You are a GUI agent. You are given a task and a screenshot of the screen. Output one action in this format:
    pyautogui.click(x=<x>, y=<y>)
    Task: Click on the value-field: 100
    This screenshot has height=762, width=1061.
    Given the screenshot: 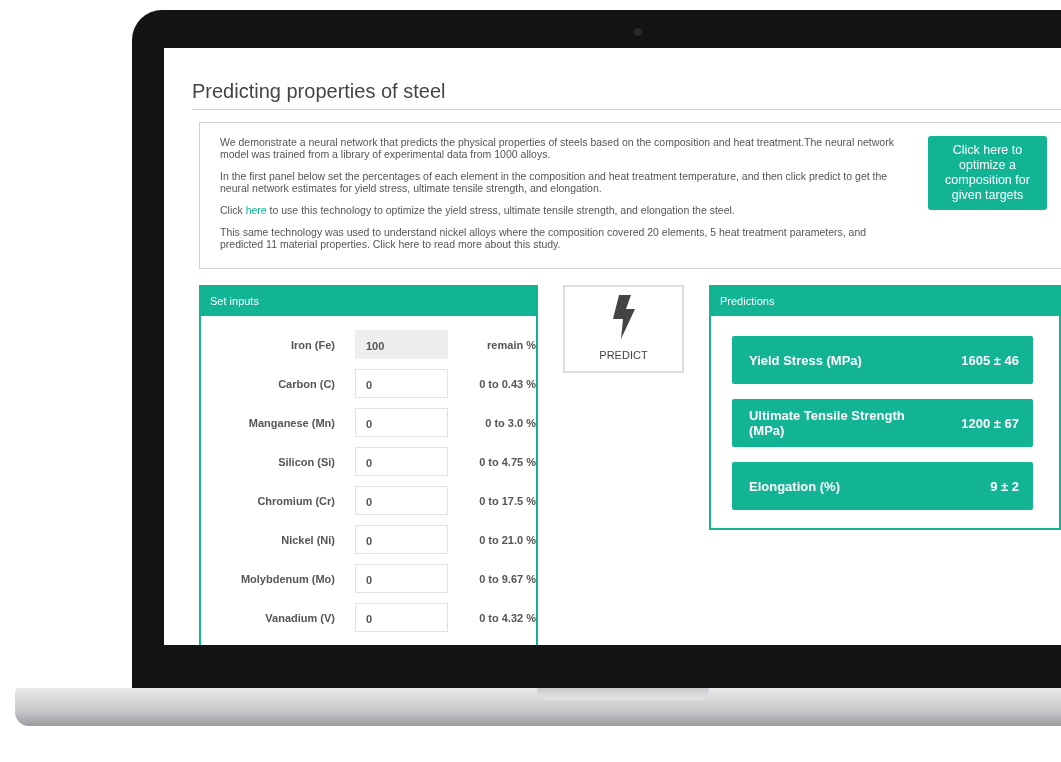 What is the action you would take?
    pyautogui.click(x=401, y=344)
    